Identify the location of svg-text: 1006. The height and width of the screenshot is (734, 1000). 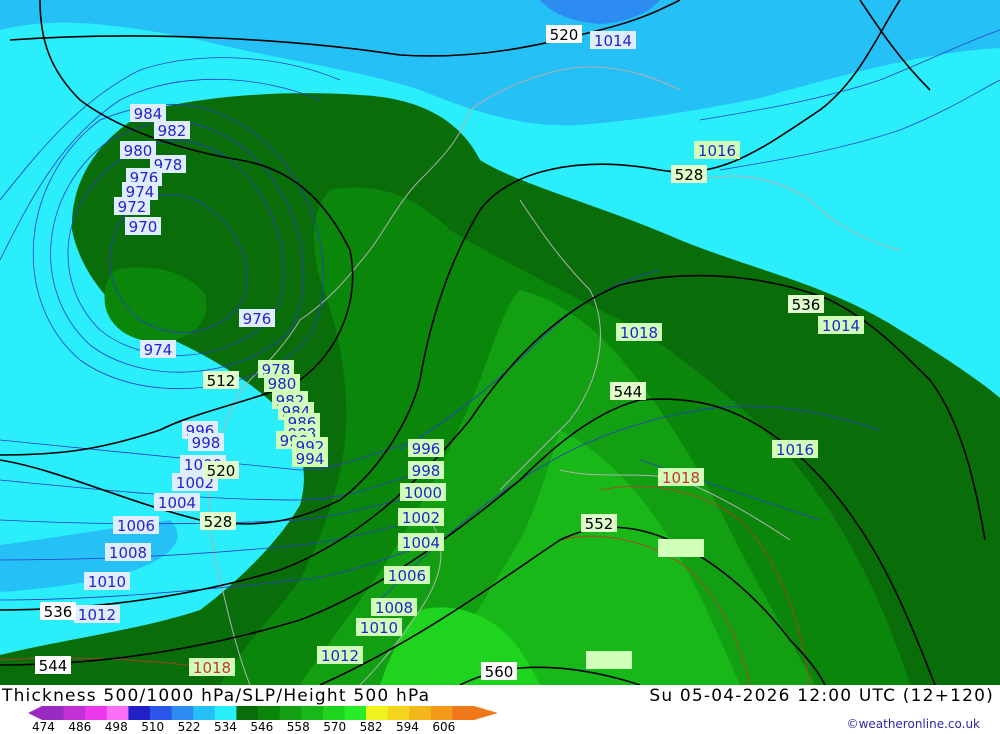
(407, 576).